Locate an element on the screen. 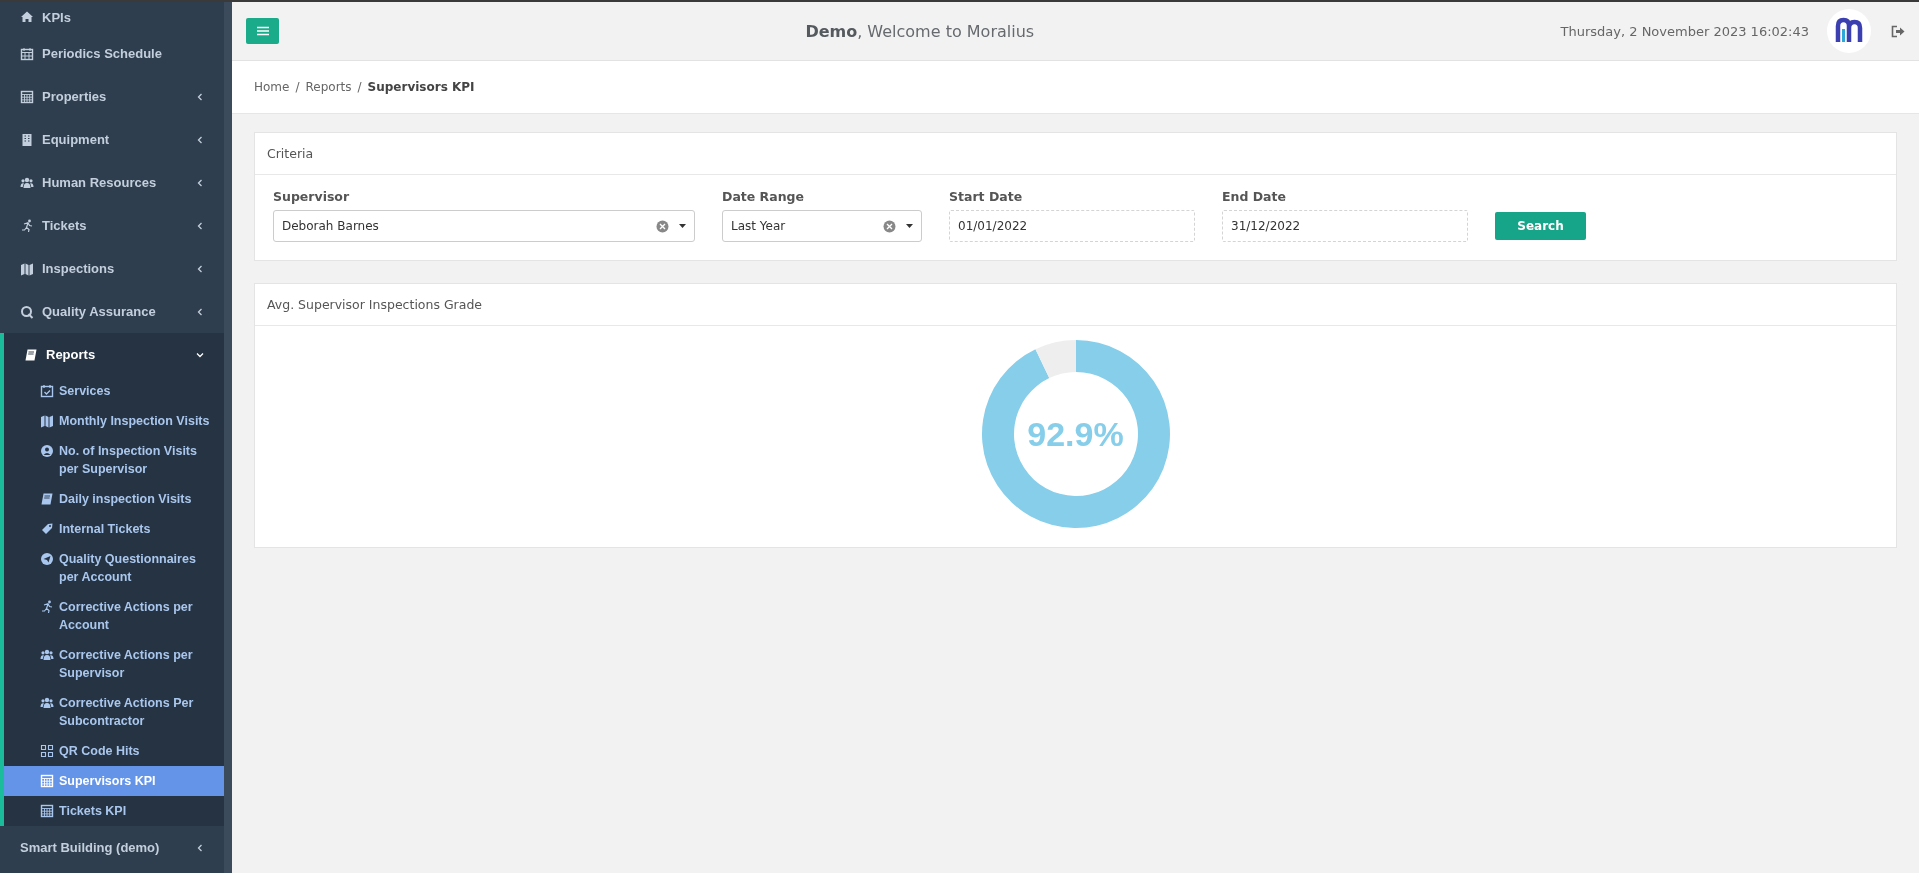  submenu-item: Tickets KPI is located at coordinates (114, 811).